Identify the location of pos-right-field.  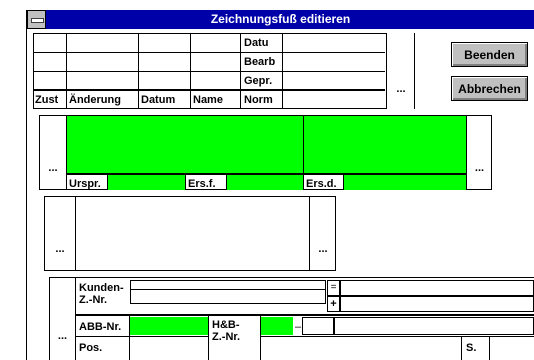
(361, 348).